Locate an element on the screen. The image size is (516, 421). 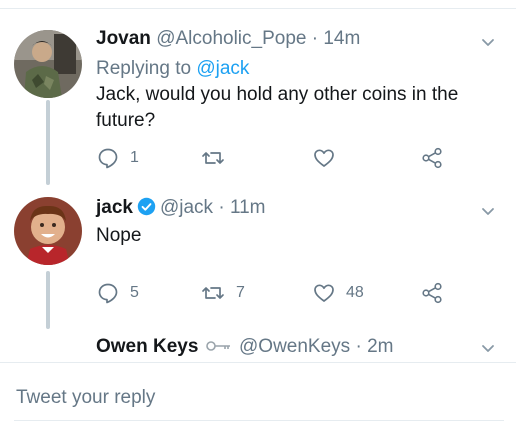
retweet-button: 7 is located at coordinates (222, 293).